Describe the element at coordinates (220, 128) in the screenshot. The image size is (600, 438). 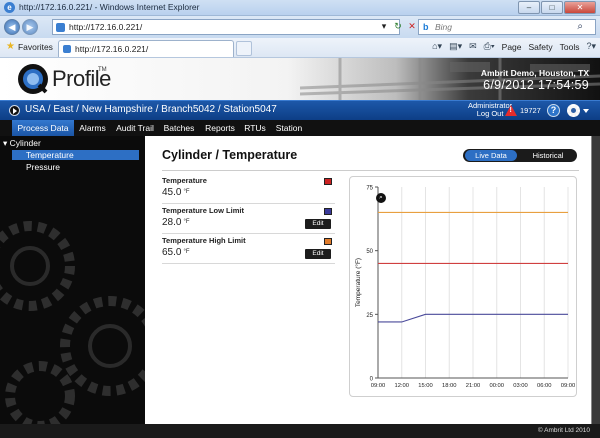
I see `tab-reports: Reports` at that location.